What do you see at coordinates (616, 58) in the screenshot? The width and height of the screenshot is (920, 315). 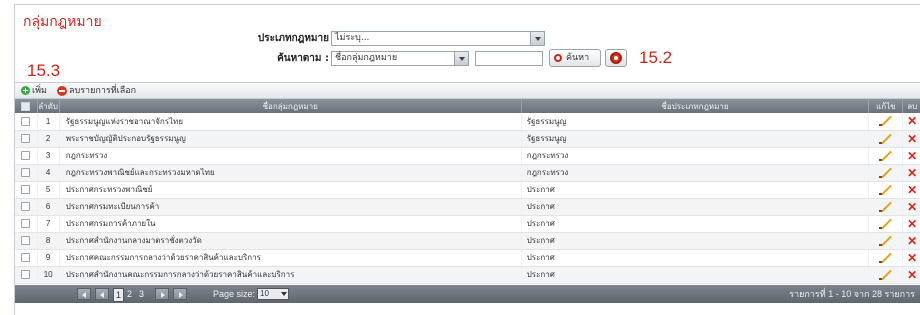 I see `advanced-search-button` at bounding box center [616, 58].